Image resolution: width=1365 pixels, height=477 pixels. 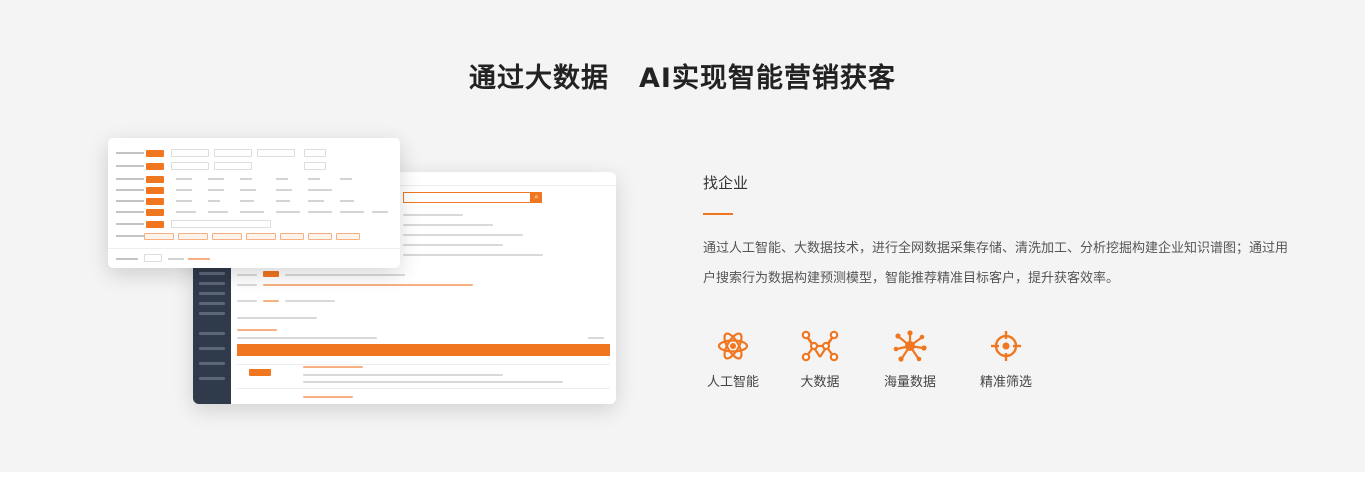 I want to click on feature-label: 大数据, so click(x=820, y=382).